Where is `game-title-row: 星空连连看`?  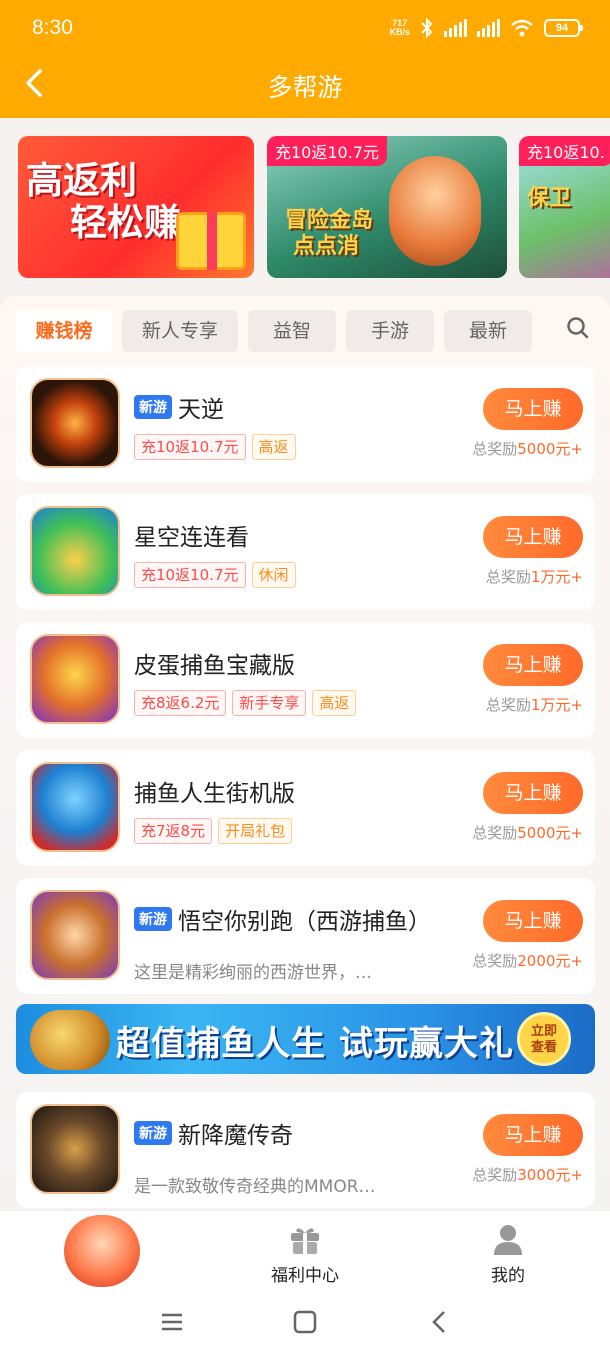 game-title-row: 星空连连看 is located at coordinates (191, 535).